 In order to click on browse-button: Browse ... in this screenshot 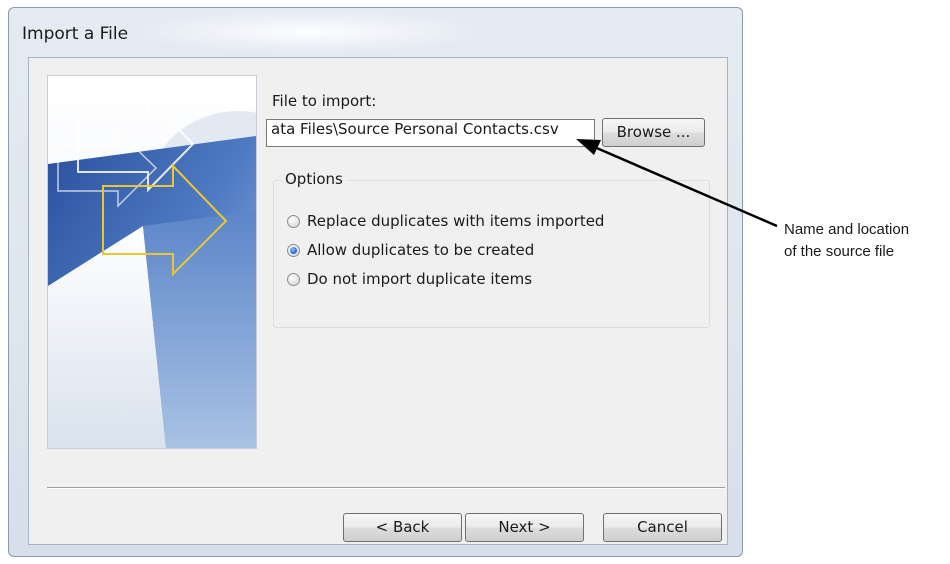, I will do `click(653, 132)`.